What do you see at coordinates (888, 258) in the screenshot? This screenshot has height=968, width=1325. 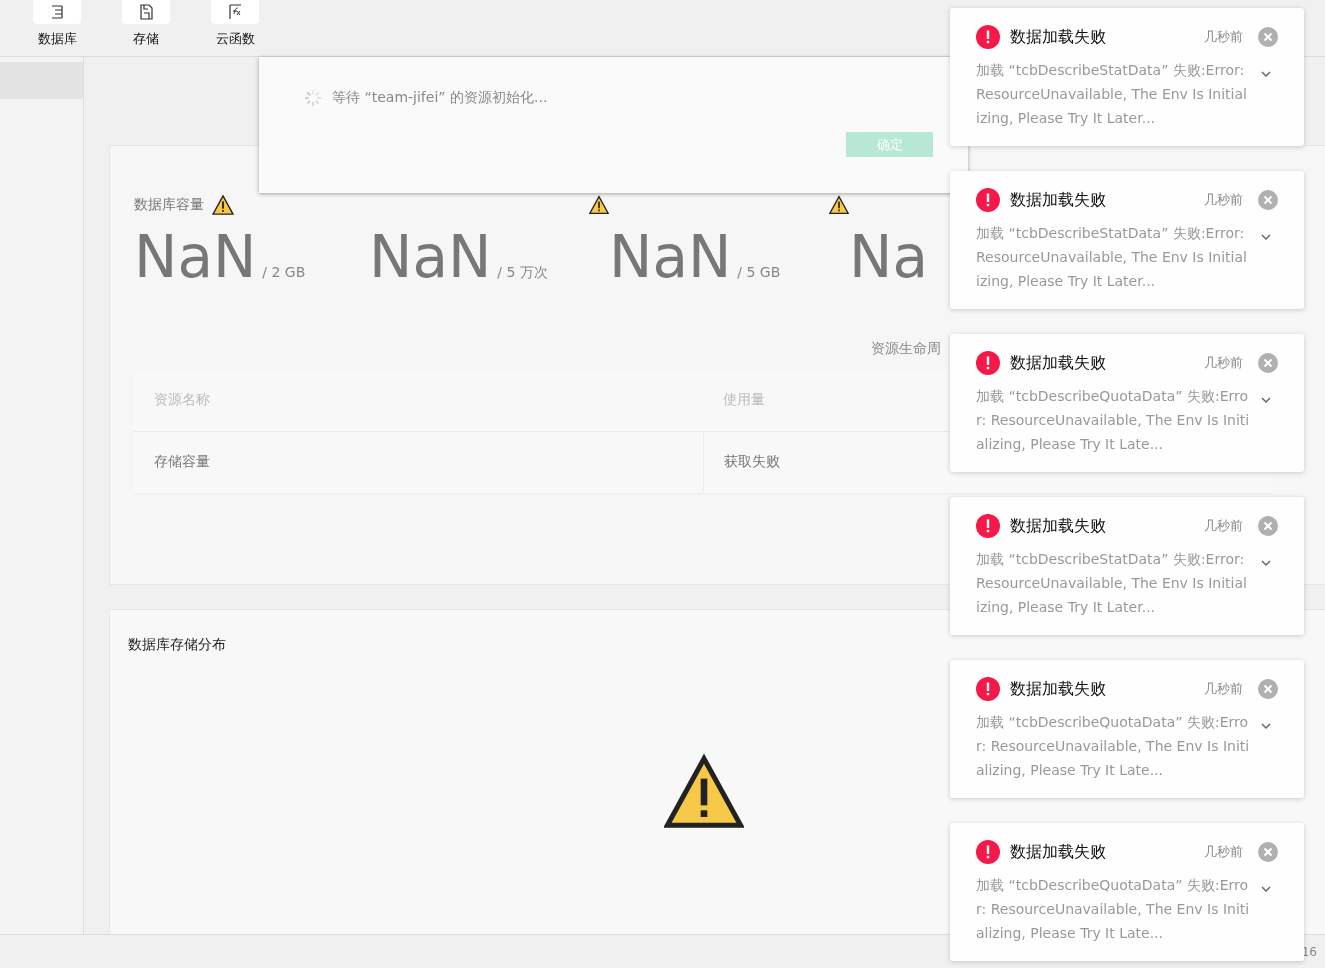 I see `stat-value: Na` at bounding box center [888, 258].